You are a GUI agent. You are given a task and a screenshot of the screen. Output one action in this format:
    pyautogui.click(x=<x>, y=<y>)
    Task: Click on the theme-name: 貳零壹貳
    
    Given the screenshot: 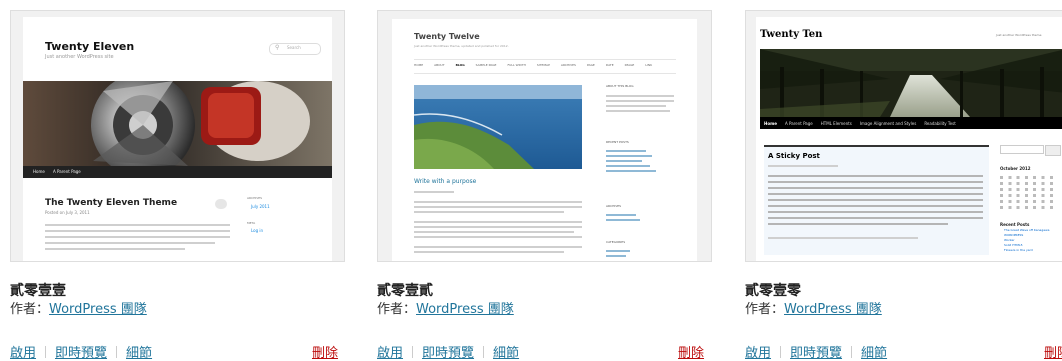 What is the action you would take?
    pyautogui.click(x=405, y=291)
    